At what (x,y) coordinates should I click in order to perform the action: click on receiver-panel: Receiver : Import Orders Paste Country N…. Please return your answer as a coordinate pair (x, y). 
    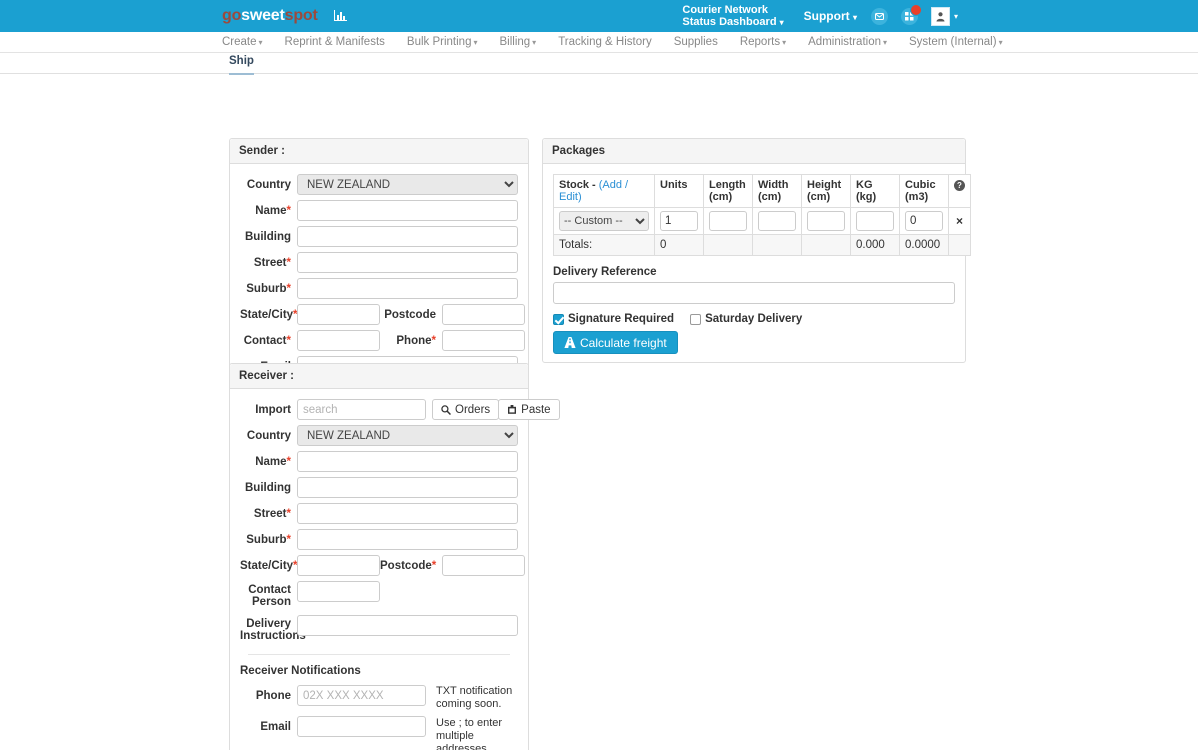
    Looking at the image, I should click on (394, 556).